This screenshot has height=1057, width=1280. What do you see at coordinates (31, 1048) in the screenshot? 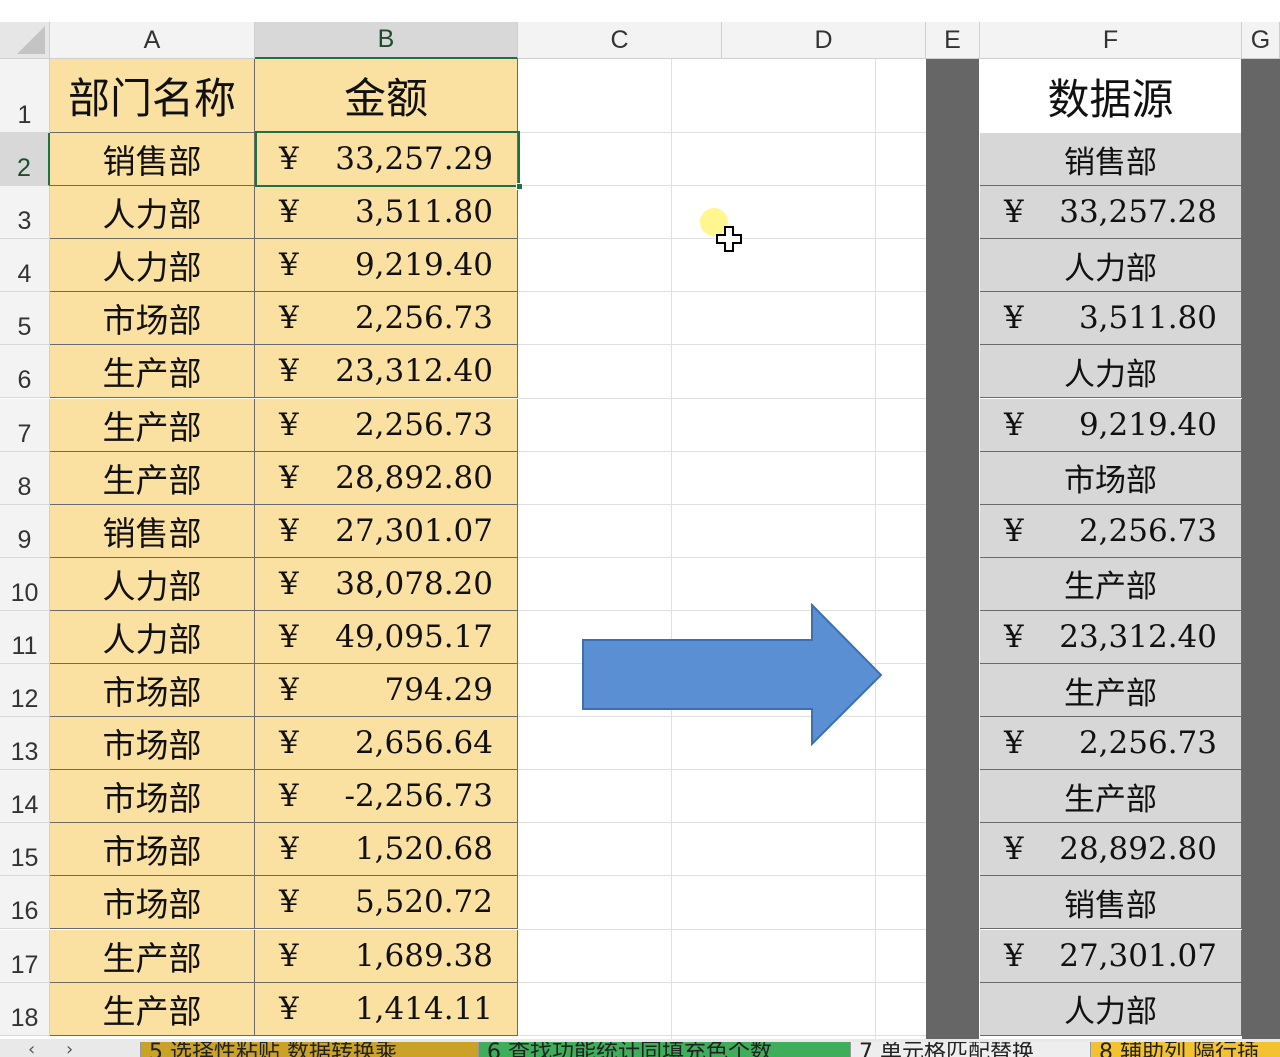
I see `prev-sheet-icon: ‹` at bounding box center [31, 1048].